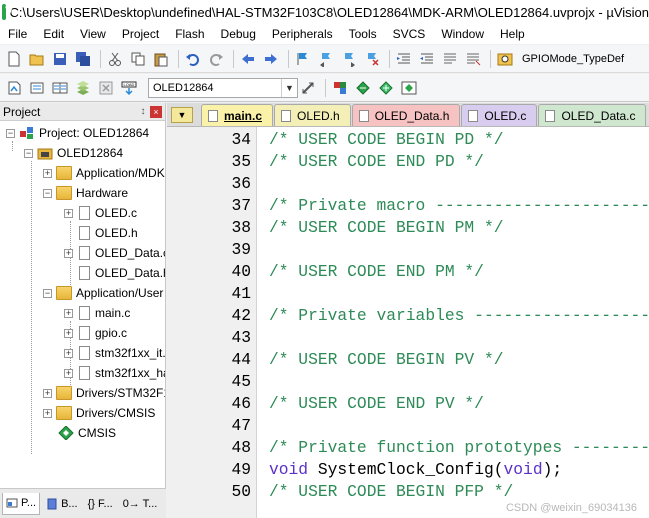  Describe the element at coordinates (408, 250) in the screenshot. I see `code-line: 39` at that location.